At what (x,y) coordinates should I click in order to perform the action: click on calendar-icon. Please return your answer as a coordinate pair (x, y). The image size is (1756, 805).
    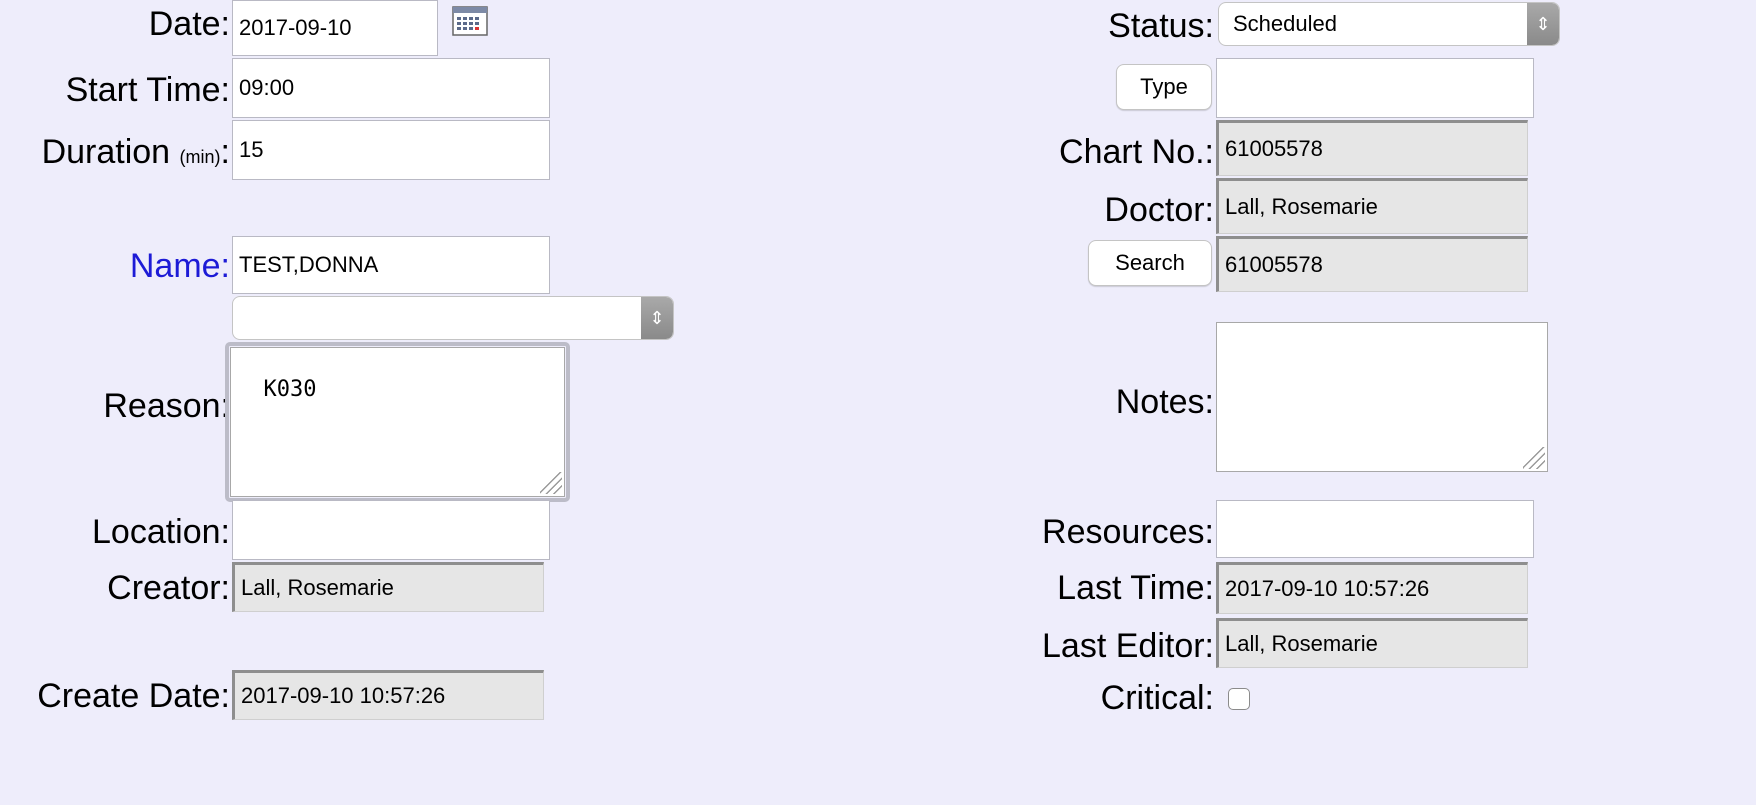
    Looking at the image, I should click on (470, 21).